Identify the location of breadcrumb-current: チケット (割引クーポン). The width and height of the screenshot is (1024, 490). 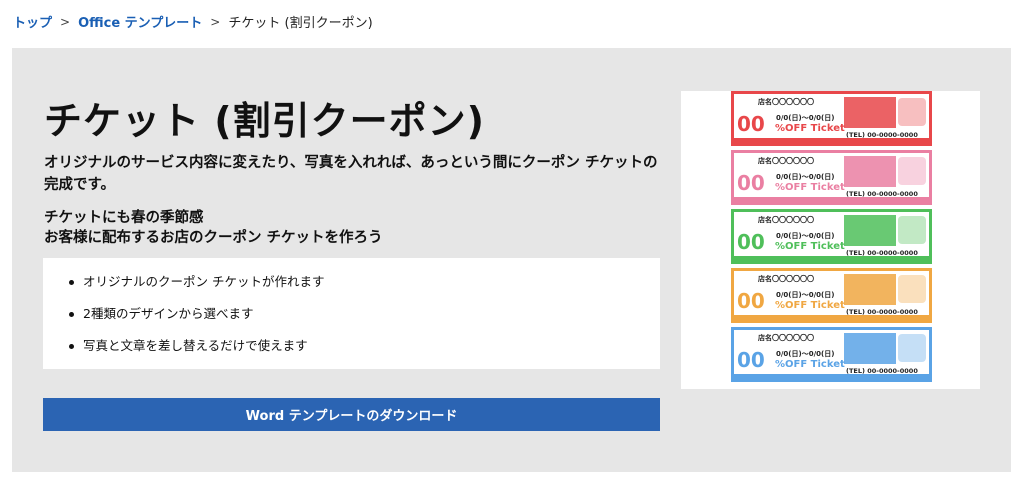
(300, 23).